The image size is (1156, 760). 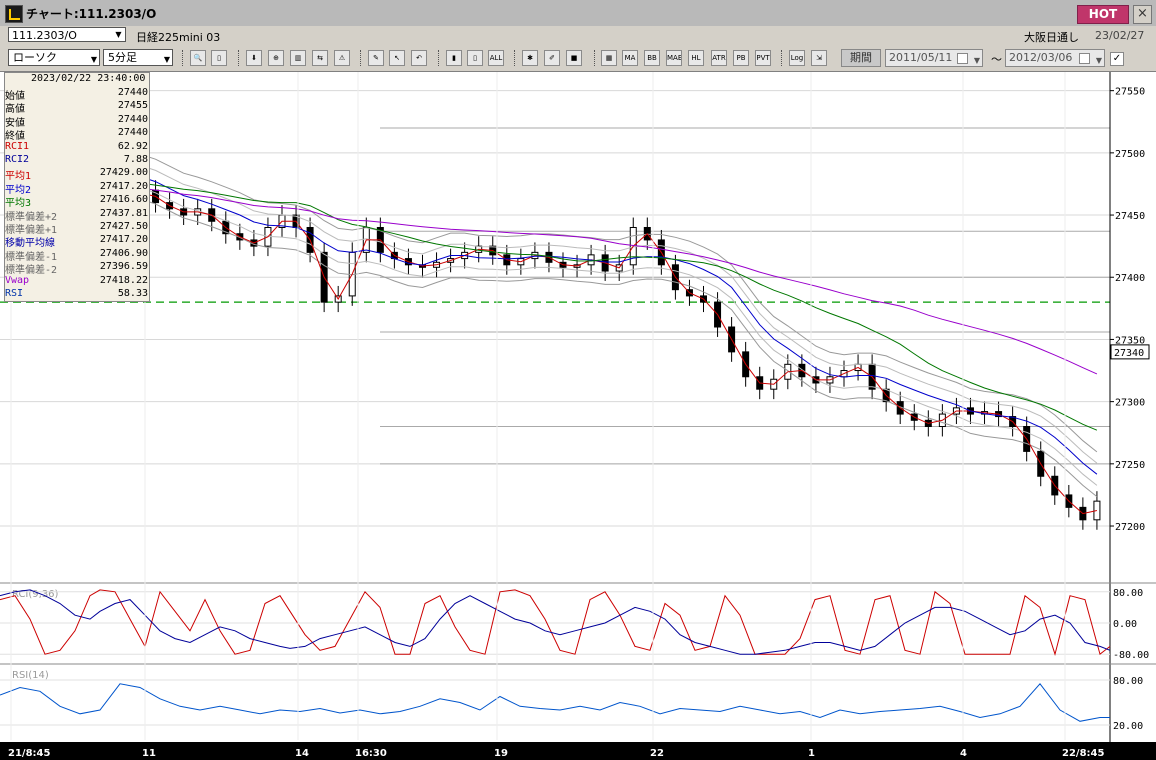 I want to click on atr-label-button: ATR, so click(x=719, y=58).